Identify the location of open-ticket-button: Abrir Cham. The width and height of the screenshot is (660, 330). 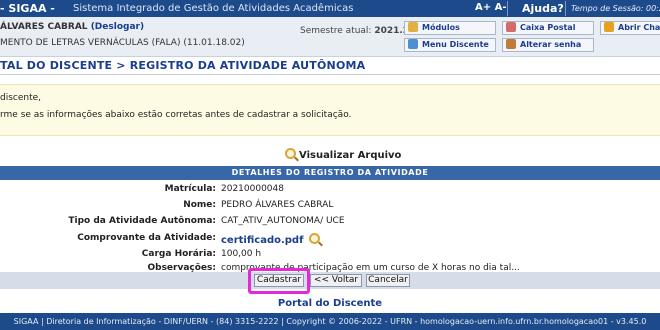
(630, 28).